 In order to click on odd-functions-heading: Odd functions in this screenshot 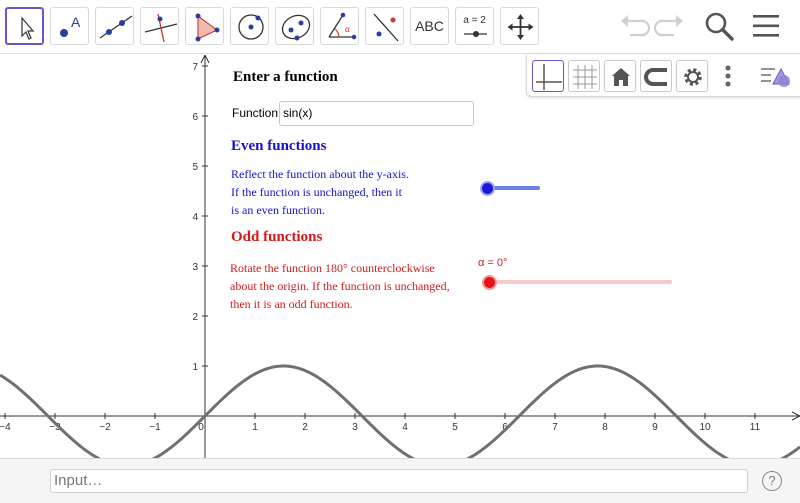, I will do `click(277, 237)`.